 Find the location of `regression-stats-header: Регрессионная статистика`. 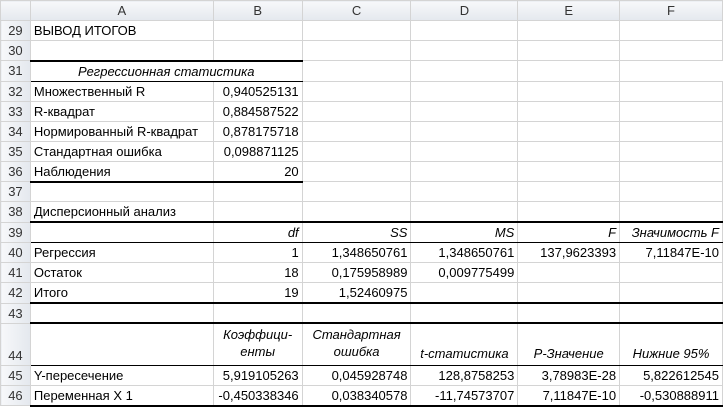

regression-stats-header: Регрессионная статистика is located at coordinates (166, 70).